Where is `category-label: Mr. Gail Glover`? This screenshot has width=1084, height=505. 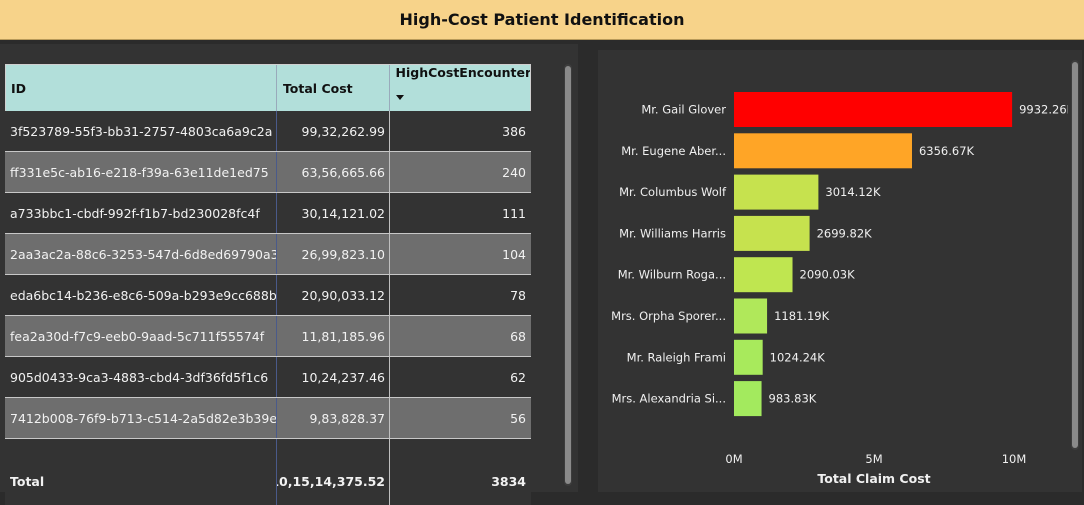 category-label: Mr. Gail Glover is located at coordinates (683, 110).